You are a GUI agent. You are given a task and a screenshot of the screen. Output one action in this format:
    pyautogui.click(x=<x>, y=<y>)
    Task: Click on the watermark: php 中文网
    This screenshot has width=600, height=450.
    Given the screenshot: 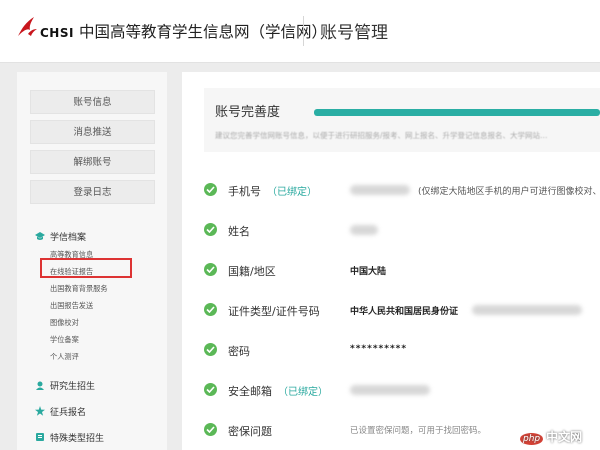 What is the action you would take?
    pyautogui.click(x=551, y=436)
    